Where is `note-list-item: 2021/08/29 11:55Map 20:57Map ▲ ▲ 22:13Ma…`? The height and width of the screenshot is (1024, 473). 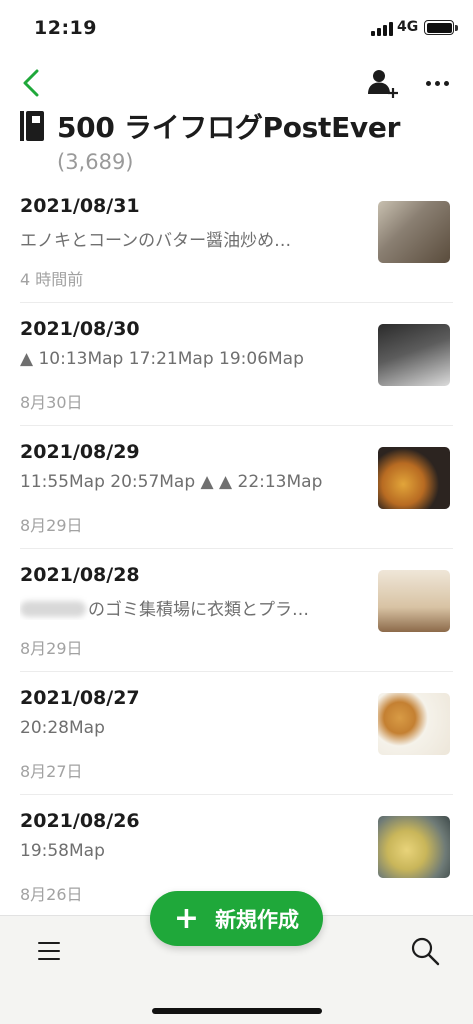
note-list-item: 2021/08/29 11:55Map 20:57Map ▲ ▲ 22:13Ma… is located at coordinates (236, 487).